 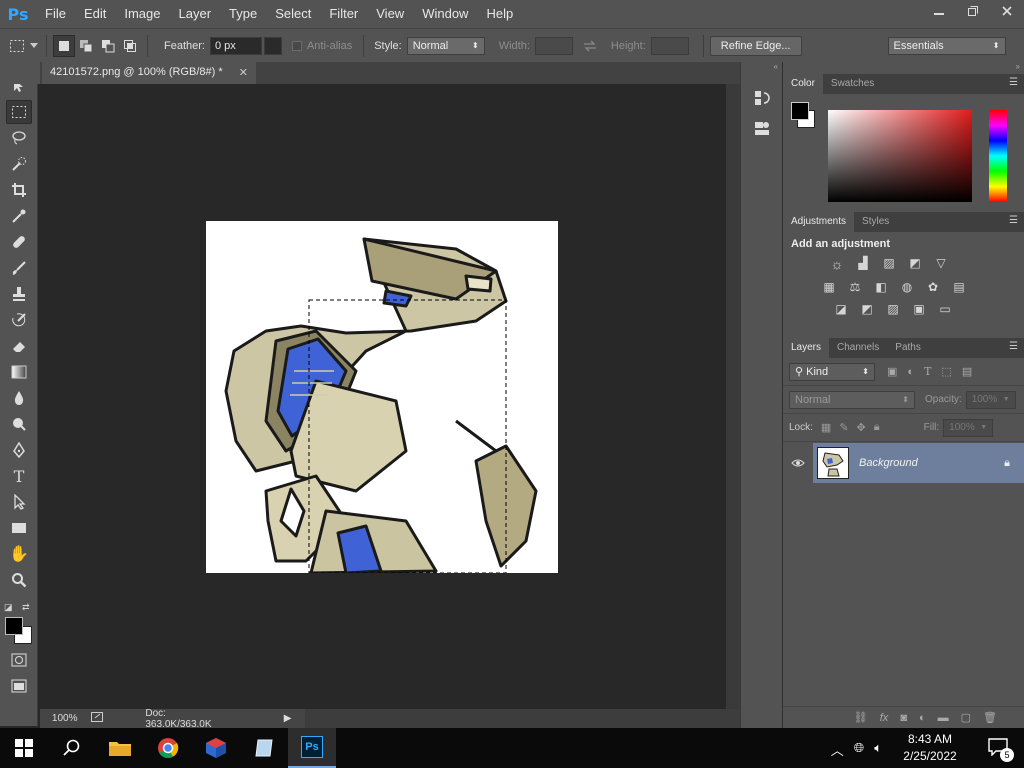 I want to click on menu-edit: Edit, so click(x=95, y=14).